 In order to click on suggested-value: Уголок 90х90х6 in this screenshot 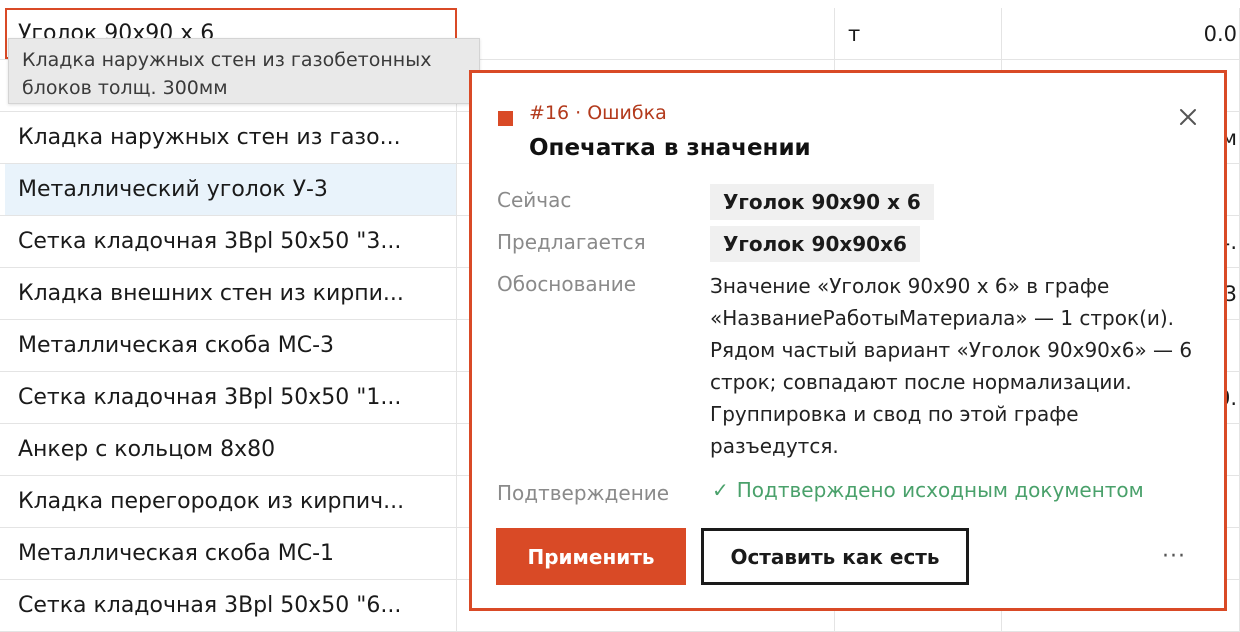, I will do `click(815, 244)`.